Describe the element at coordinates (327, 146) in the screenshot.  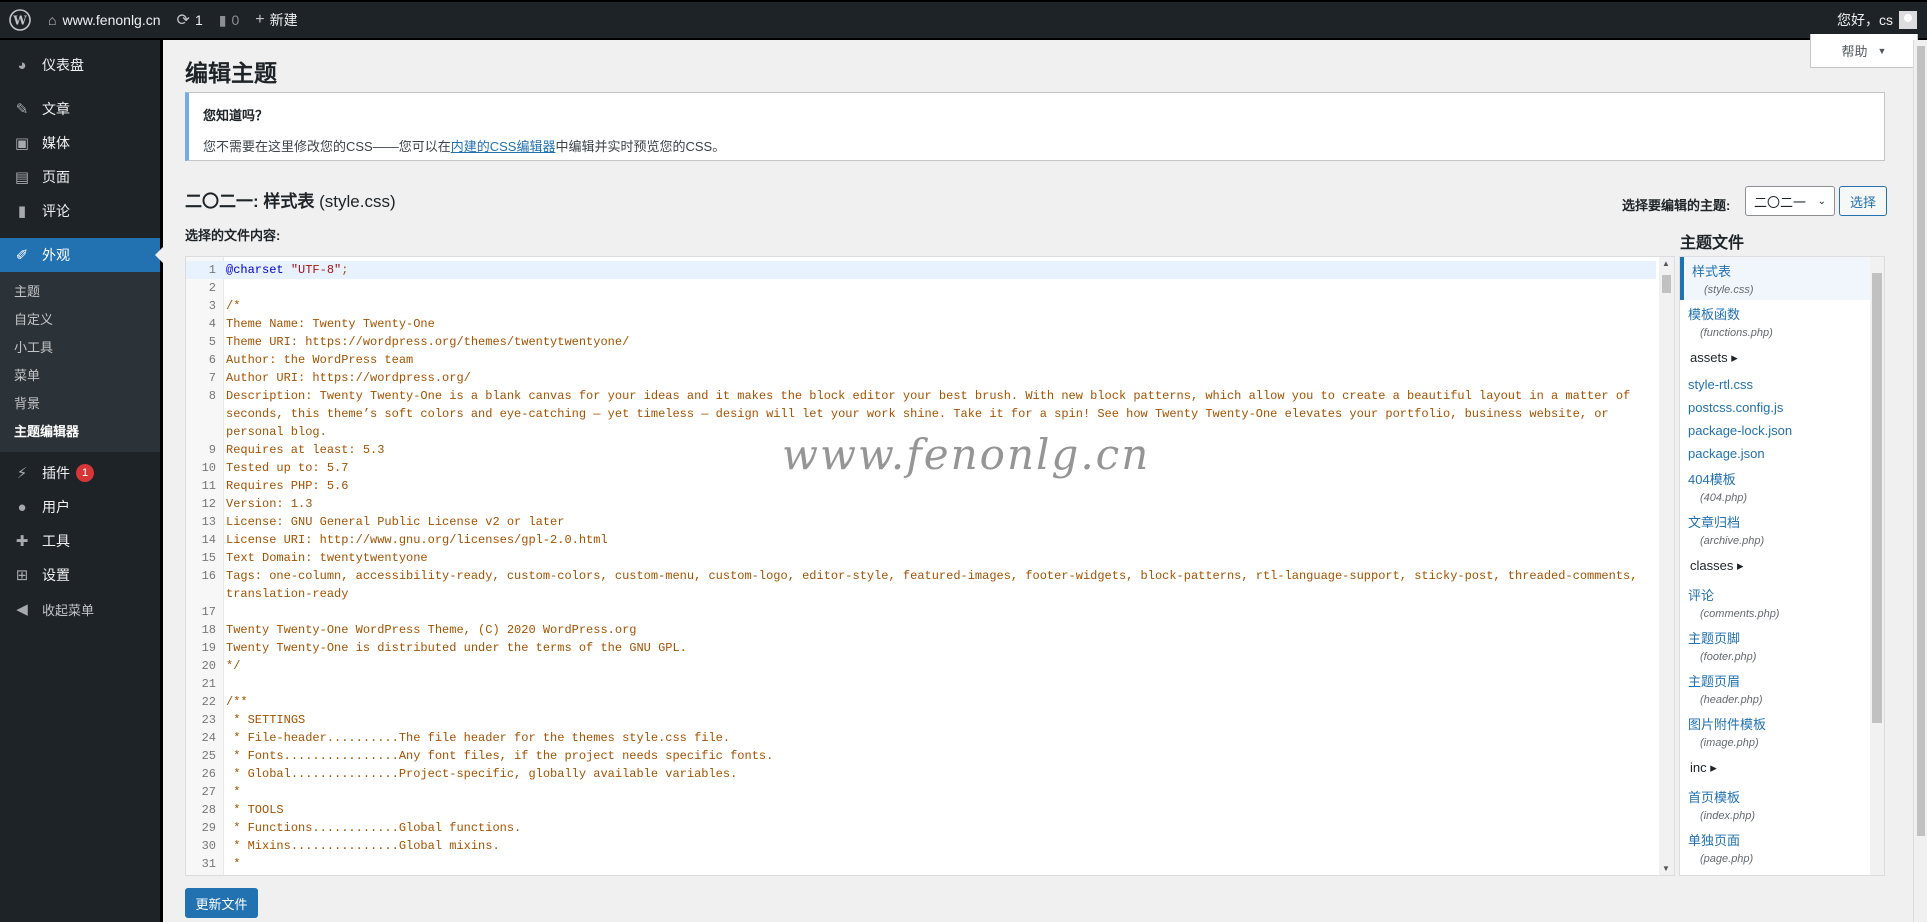
I see `notice-text: 您不需要在这里修改您的CSS——您可以在` at that location.